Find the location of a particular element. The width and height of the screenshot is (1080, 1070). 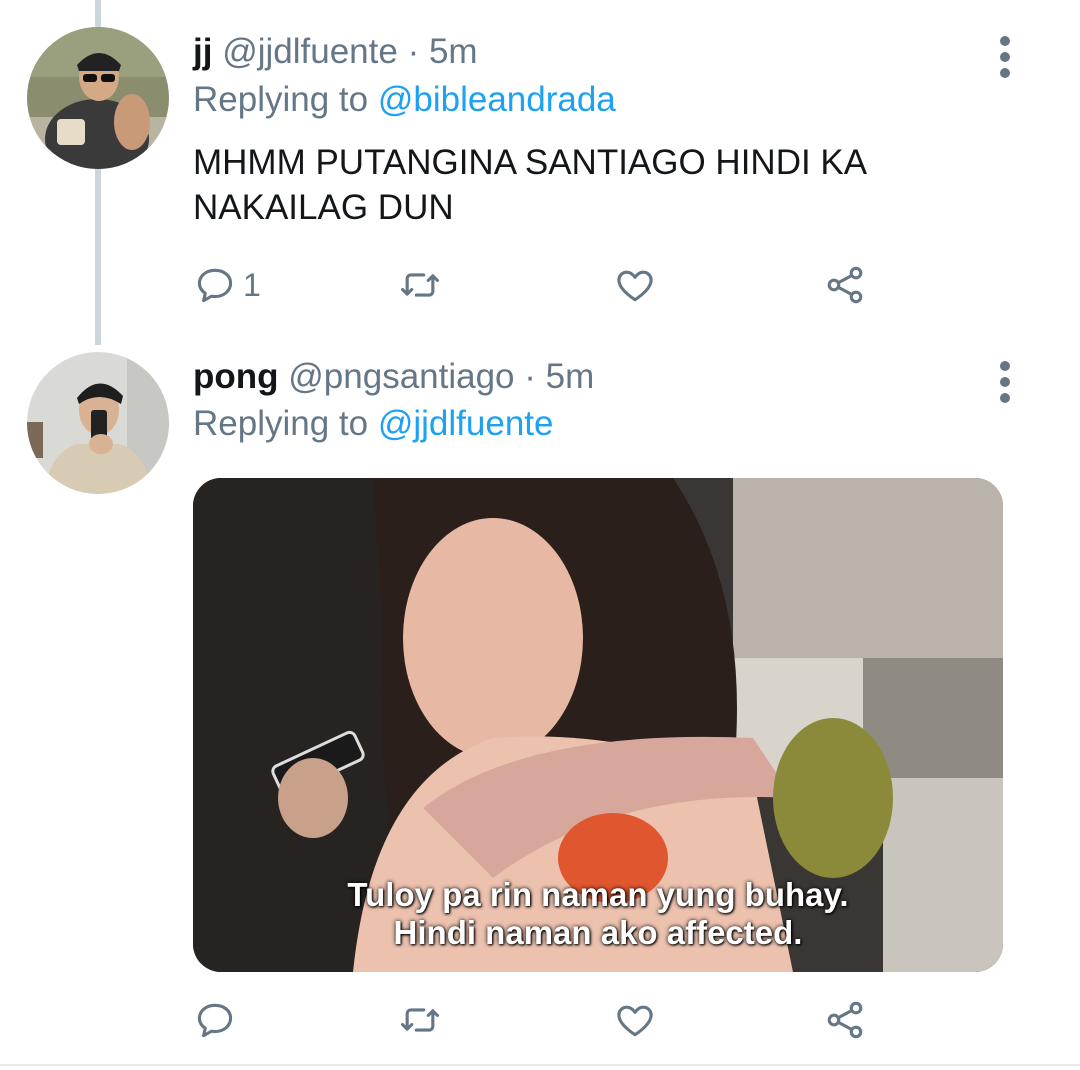

user-handle: @pngsantiago is located at coordinates (401, 376).